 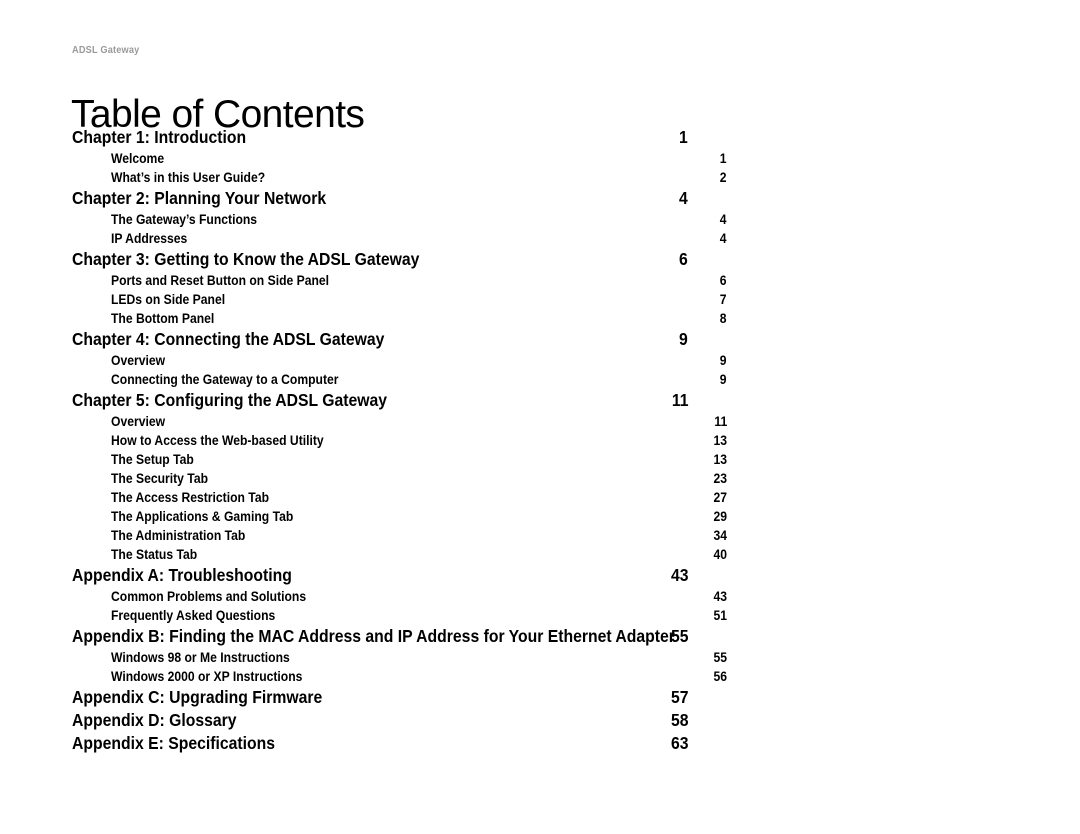 What do you see at coordinates (720, 535) in the screenshot?
I see `toc-entry-page-number: 34` at bounding box center [720, 535].